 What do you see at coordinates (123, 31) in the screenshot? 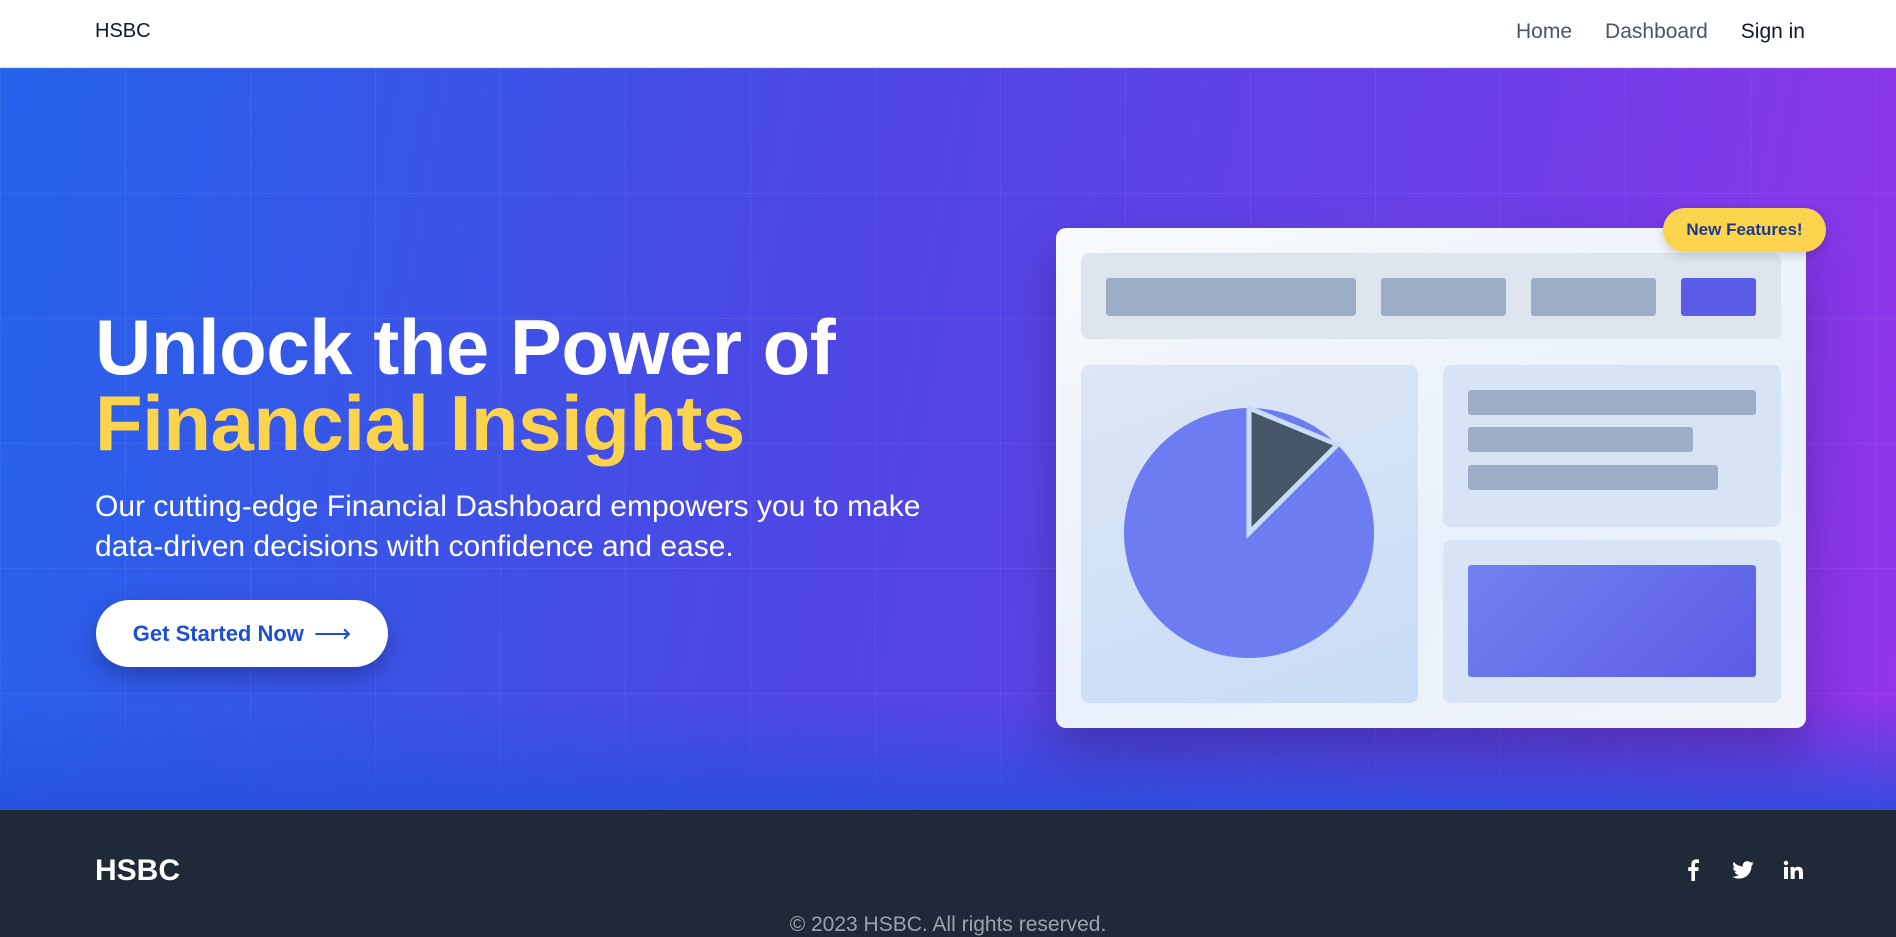
I see `nav-brand: HSBC` at bounding box center [123, 31].